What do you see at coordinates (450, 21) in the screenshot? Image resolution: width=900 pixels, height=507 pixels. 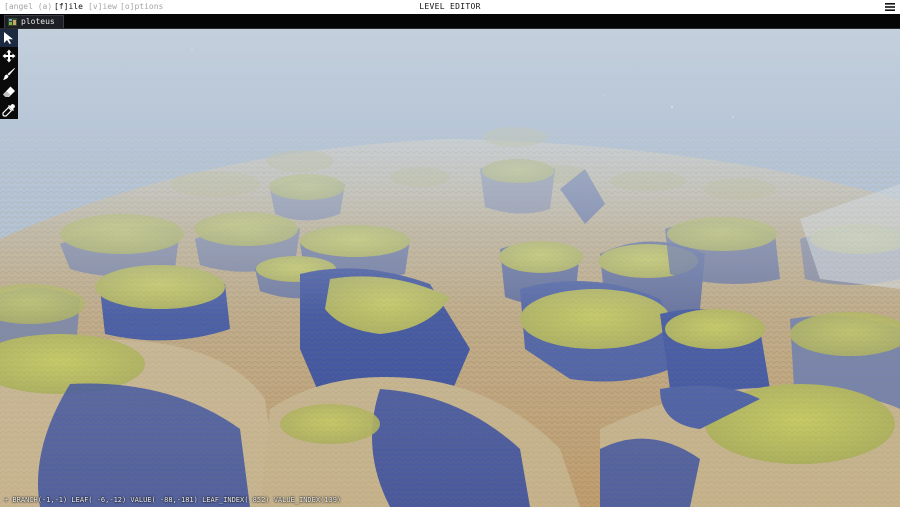 I see `tab-strip: ploteus` at bounding box center [450, 21].